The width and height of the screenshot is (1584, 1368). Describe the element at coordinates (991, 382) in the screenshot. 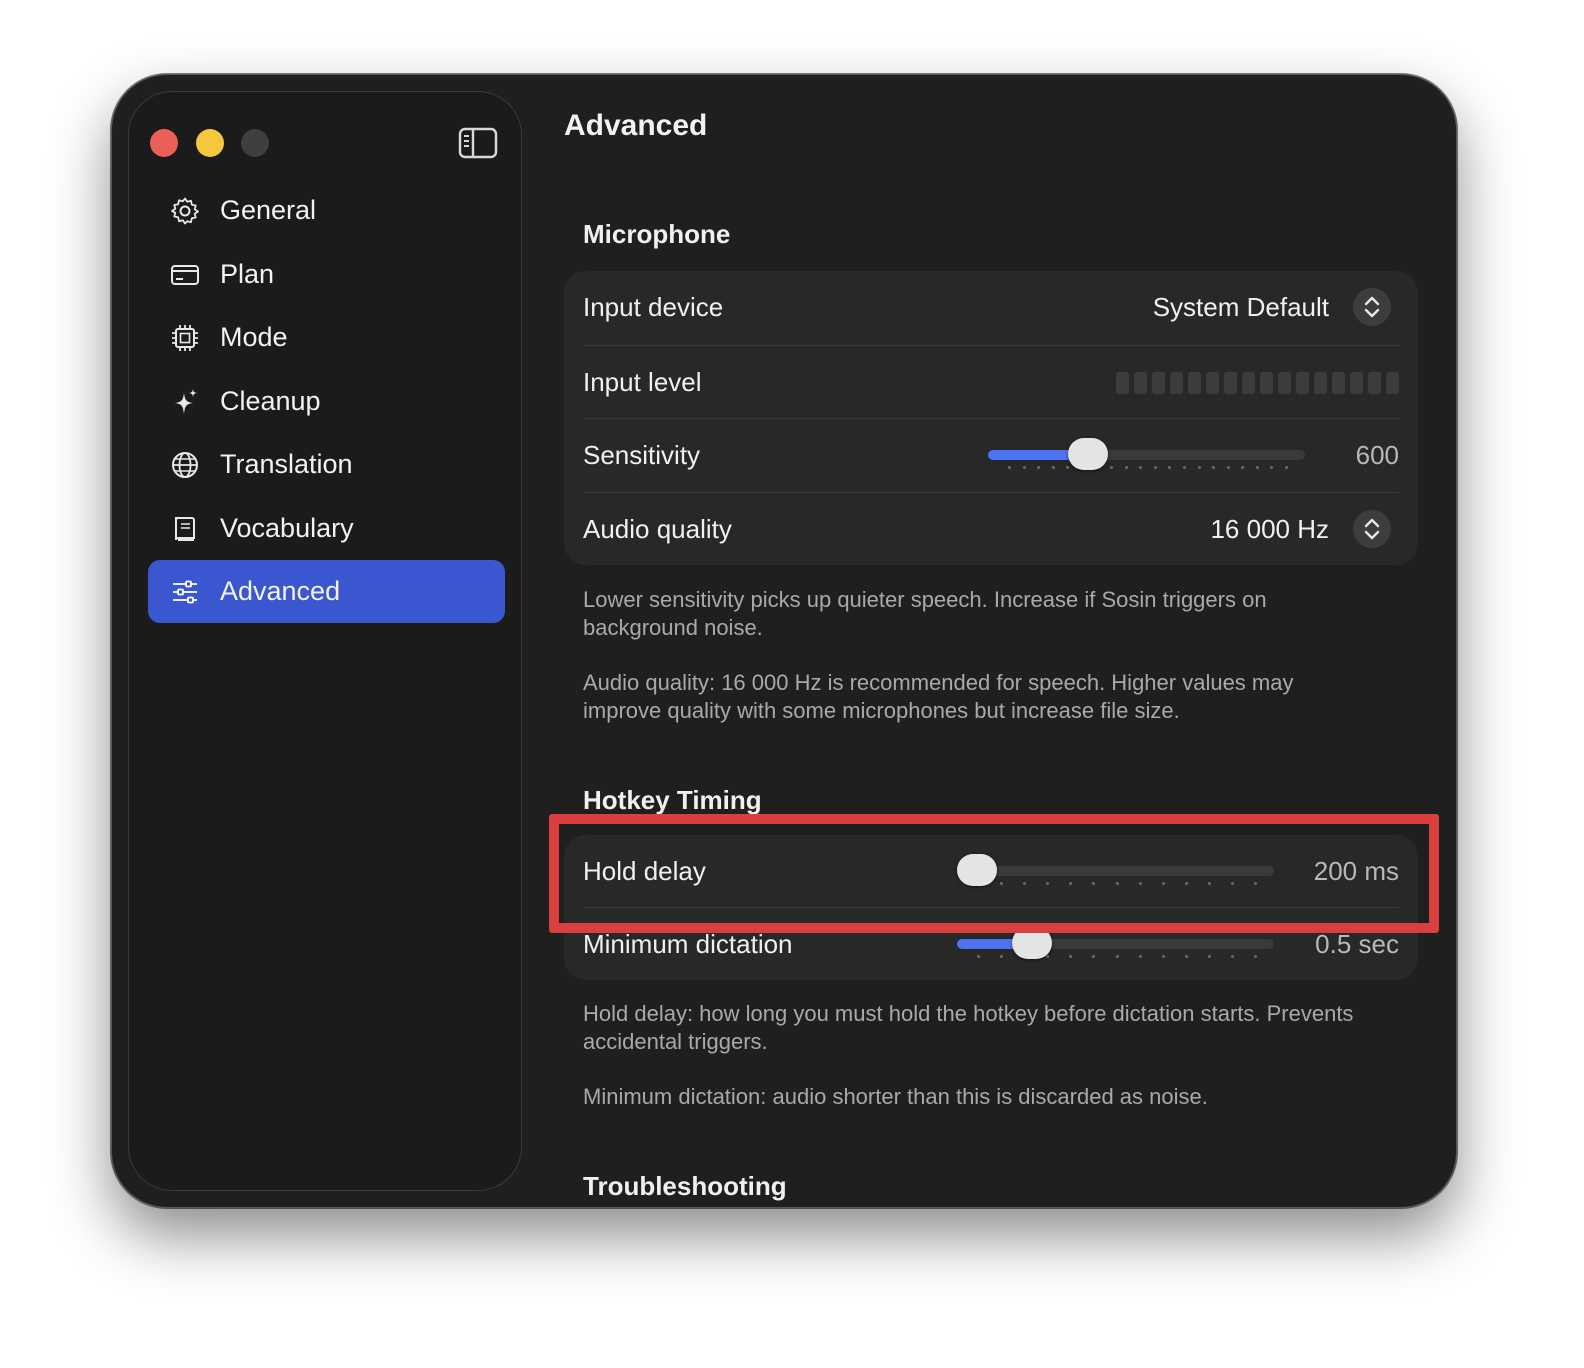

I see `input-level-row: Input level` at that location.